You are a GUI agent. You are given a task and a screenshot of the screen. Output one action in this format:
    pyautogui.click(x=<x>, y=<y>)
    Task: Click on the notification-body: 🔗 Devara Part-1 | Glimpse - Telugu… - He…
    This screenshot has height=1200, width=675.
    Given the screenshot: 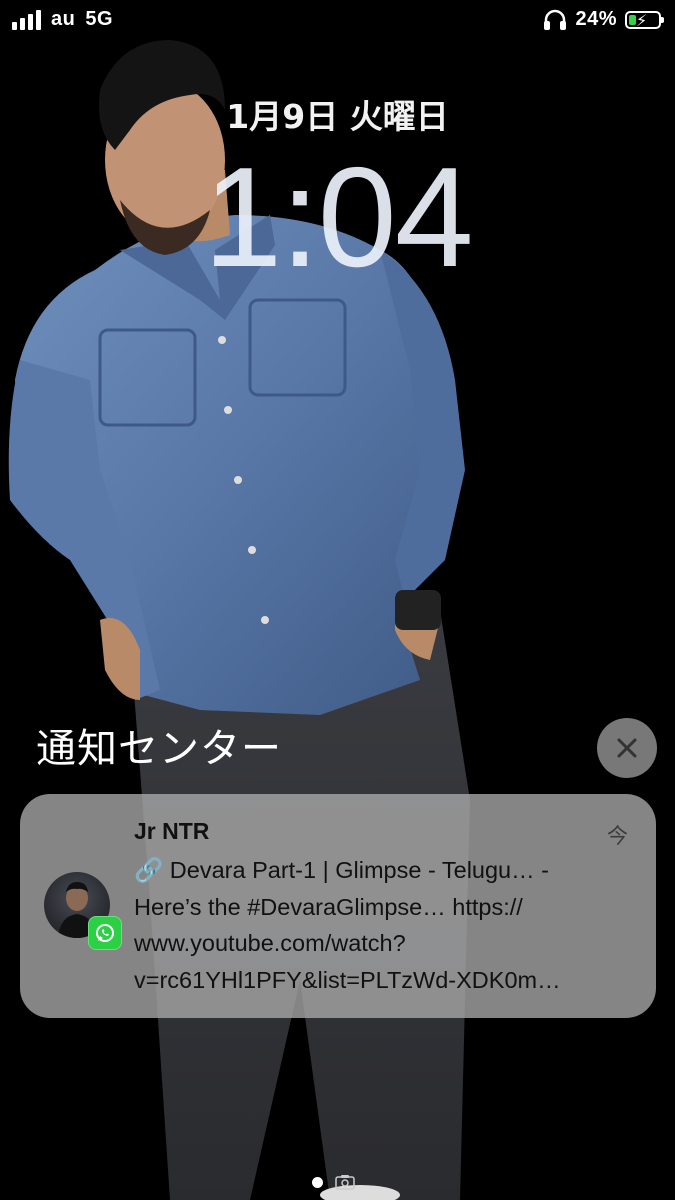 What is the action you would take?
    pyautogui.click(x=384, y=925)
    